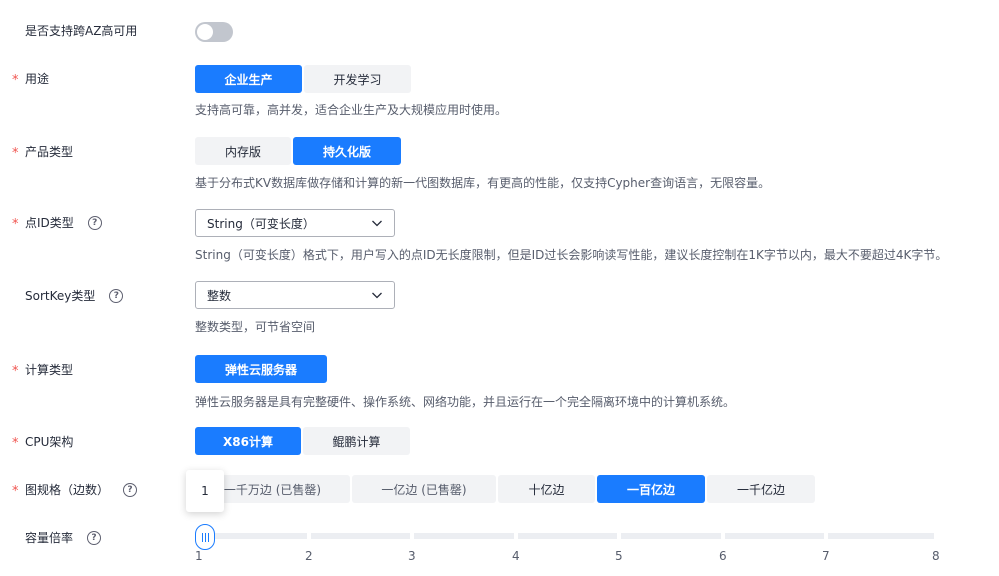  I want to click on cpu-arch-option-x86: X86计算, so click(248, 441).